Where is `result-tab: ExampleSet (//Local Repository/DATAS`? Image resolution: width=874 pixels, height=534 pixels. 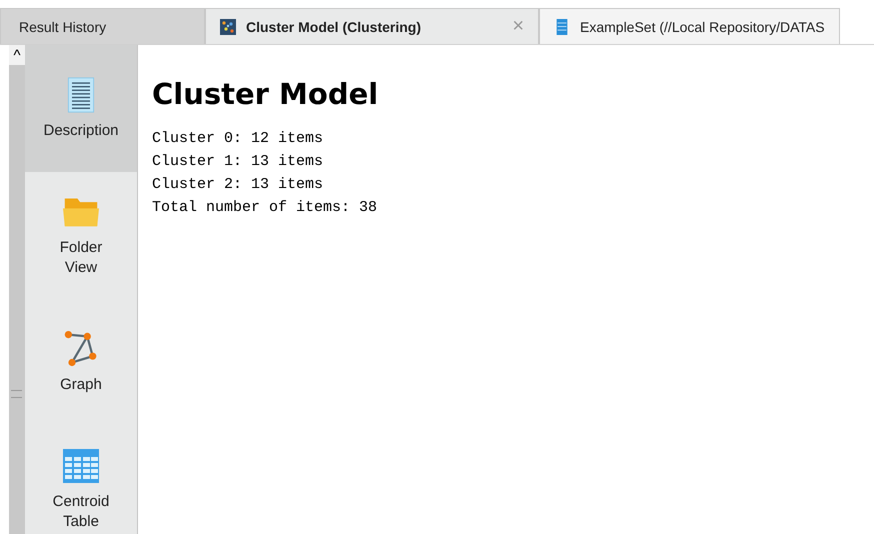
result-tab: ExampleSet (//Local Repository/DATAS is located at coordinates (689, 26).